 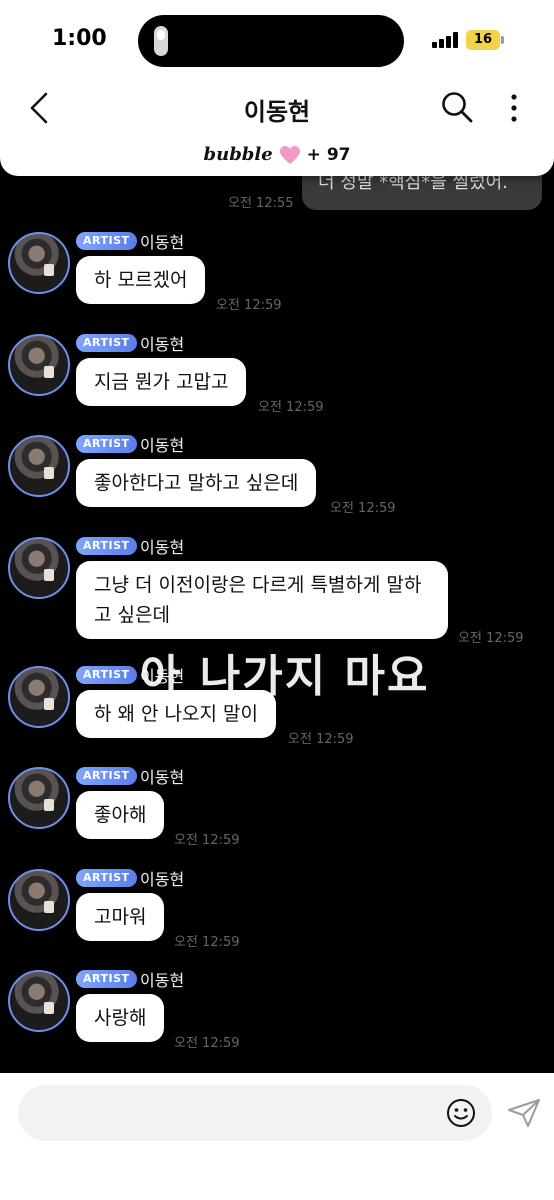 I want to click on bubble-banner: bubble + 97, so click(x=277, y=158).